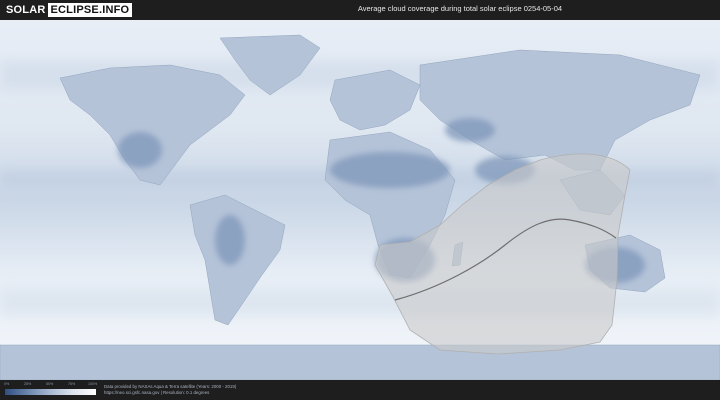 The height and width of the screenshot is (400, 720). What do you see at coordinates (93, 384) in the screenshot?
I see `legend-tick-100: 100%` at bounding box center [93, 384].